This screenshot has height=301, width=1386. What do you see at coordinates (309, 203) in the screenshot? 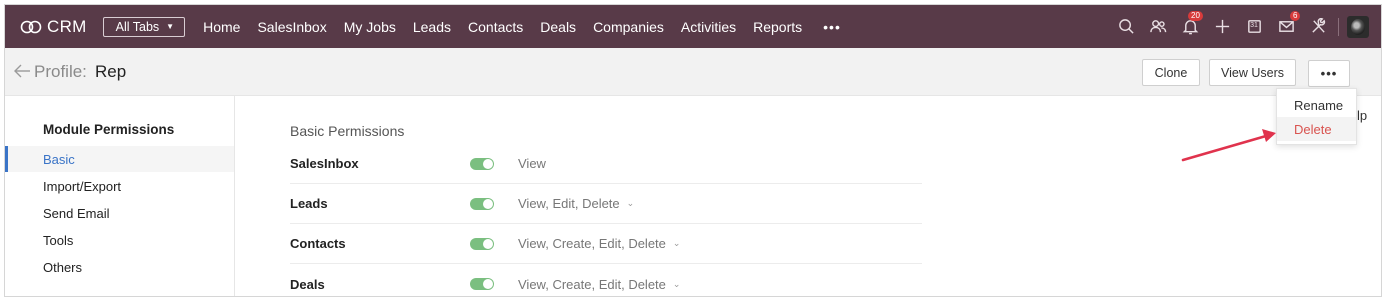
I see `module-name: Leads` at bounding box center [309, 203].